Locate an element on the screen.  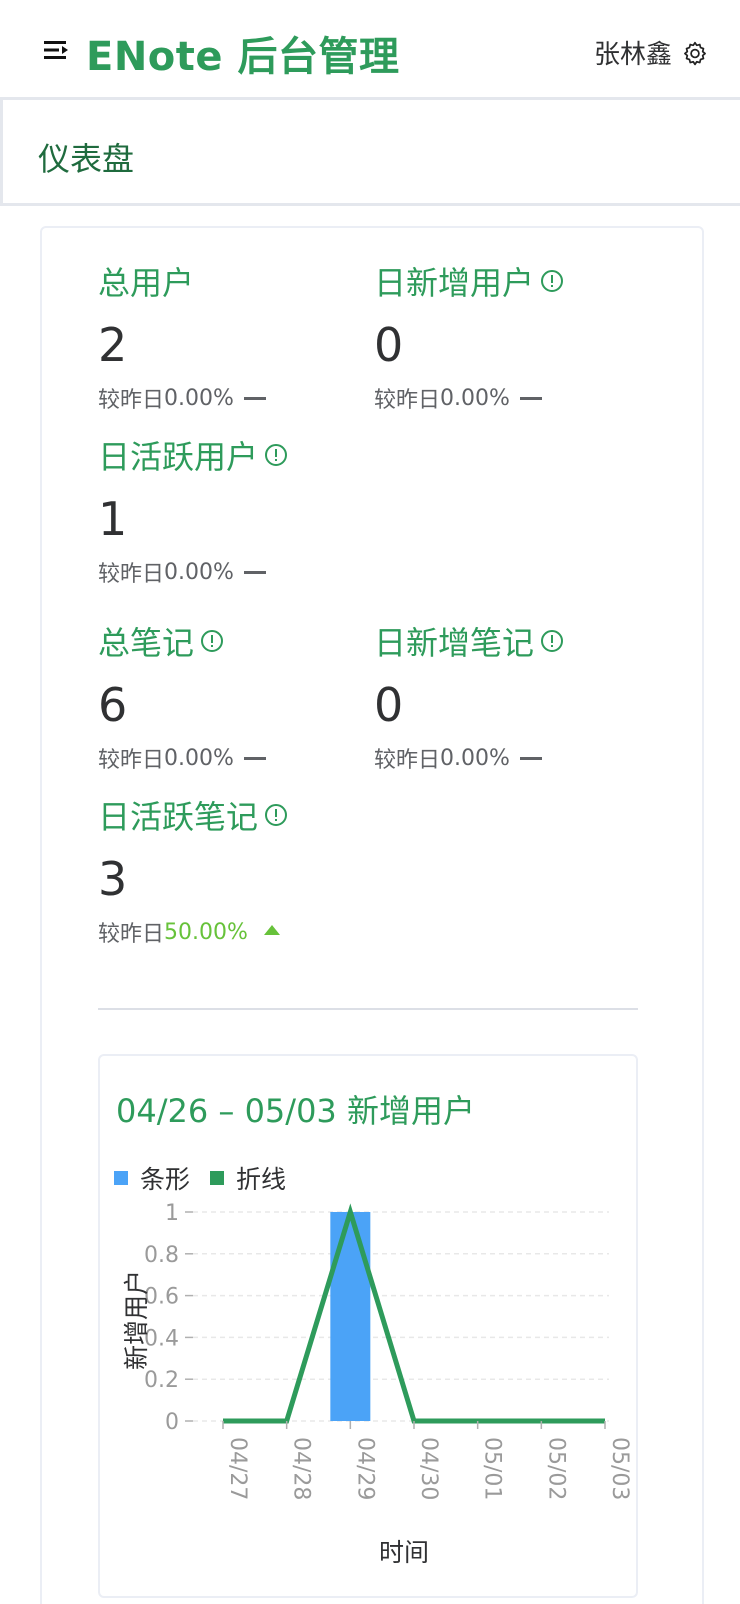
stat-value: 2 is located at coordinates (113, 345).